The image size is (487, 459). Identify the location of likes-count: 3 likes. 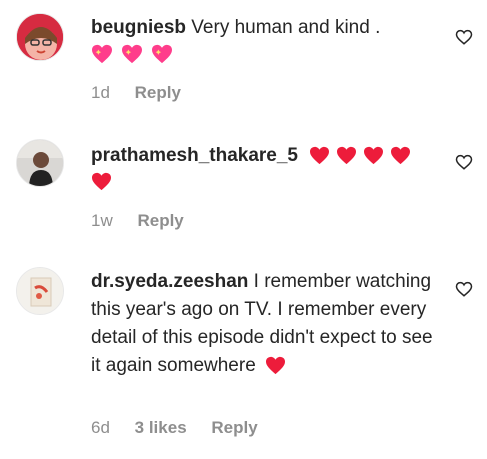
(161, 427).